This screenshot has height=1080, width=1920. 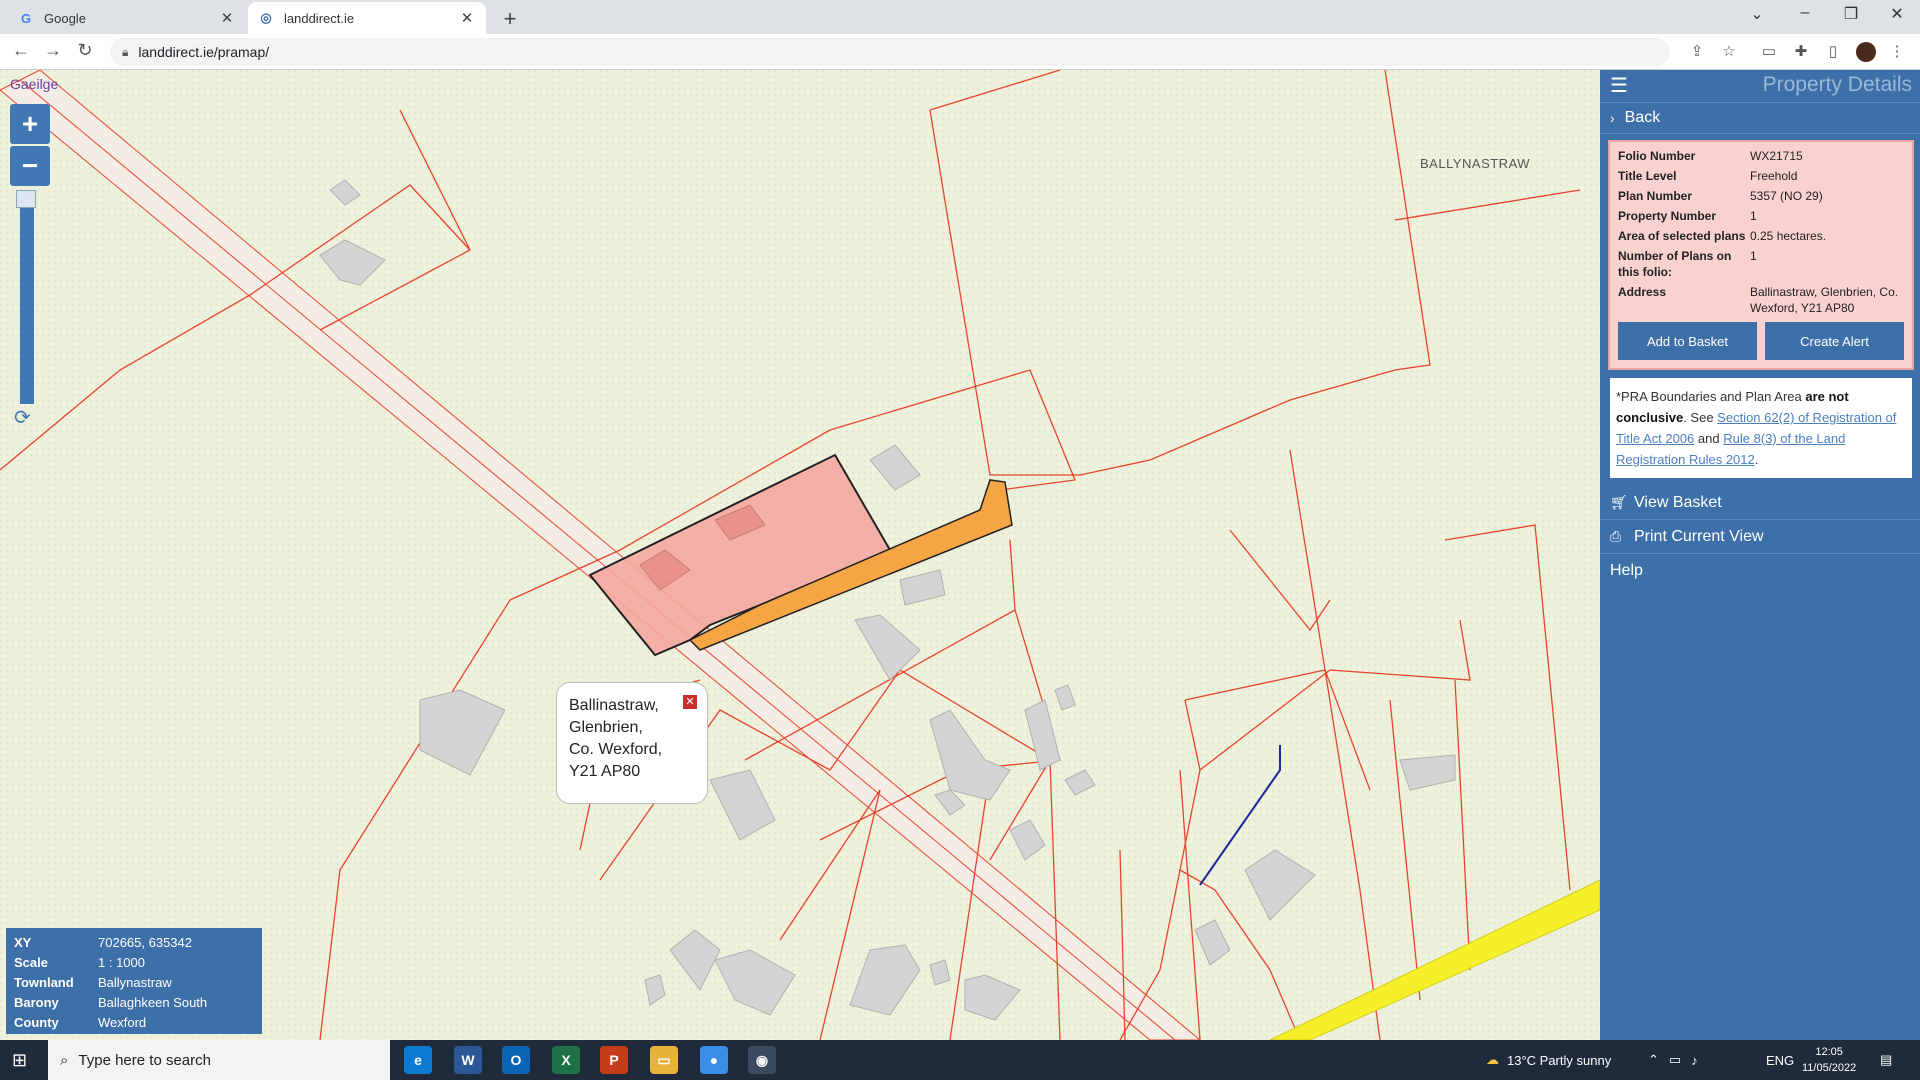 I want to click on panel-header: ☰ Property Details, so click(x=1760, y=85).